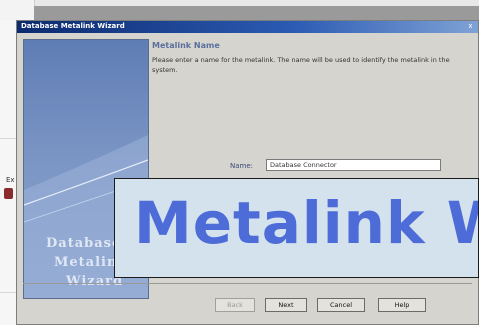 This screenshot has width=479, height=325. Describe the element at coordinates (8, 193) in the screenshot. I see `app-icon` at that location.